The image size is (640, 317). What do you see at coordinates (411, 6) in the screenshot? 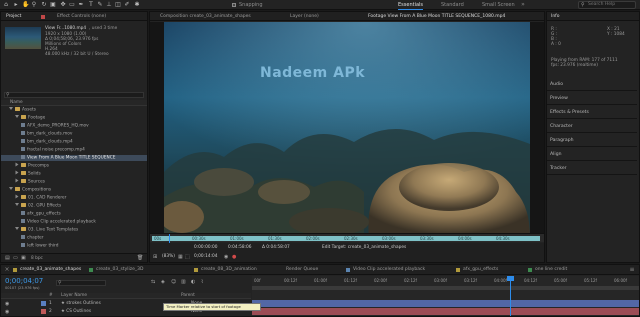
I see `workspace-essentials: Essentials` at bounding box center [411, 6].